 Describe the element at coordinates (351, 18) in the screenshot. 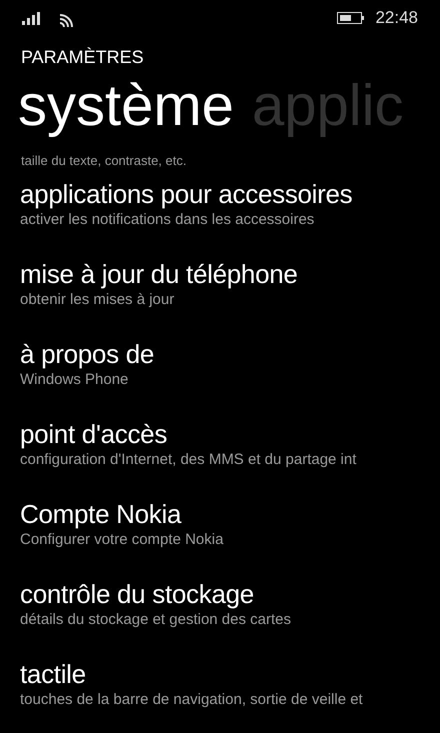

I see `battery-icon` at that location.